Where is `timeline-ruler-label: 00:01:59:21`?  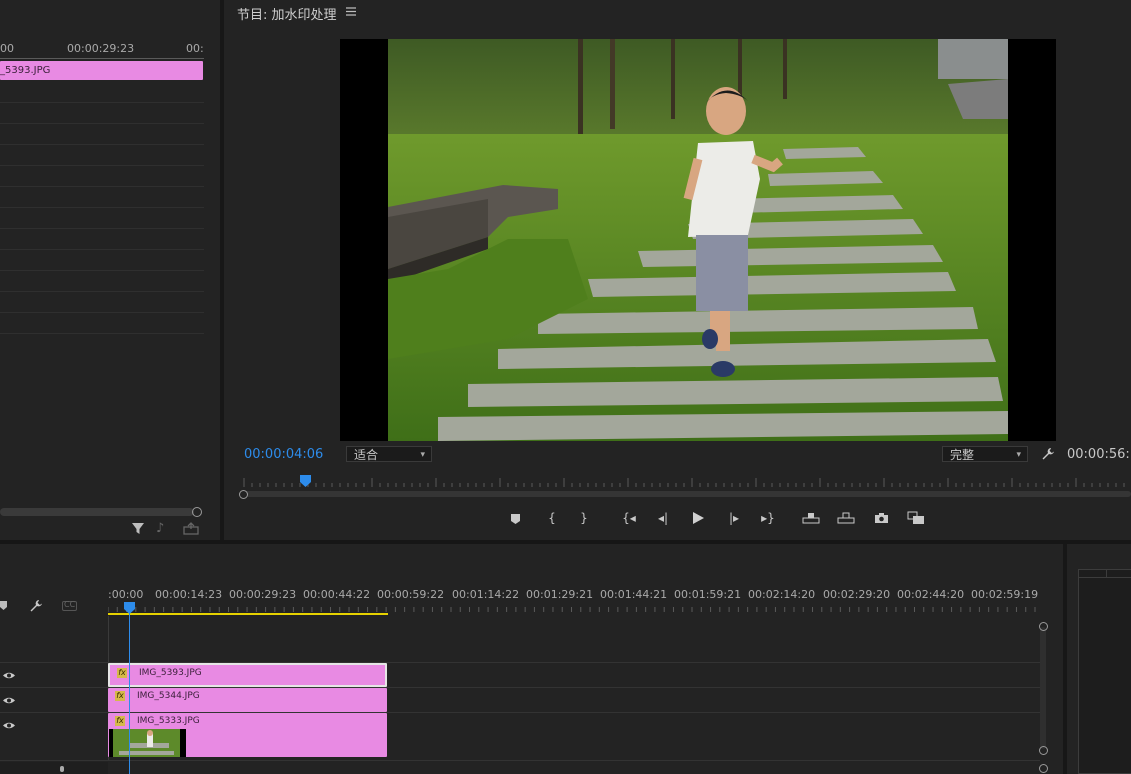
timeline-ruler-label: 00:01:59:21 is located at coordinates (708, 594).